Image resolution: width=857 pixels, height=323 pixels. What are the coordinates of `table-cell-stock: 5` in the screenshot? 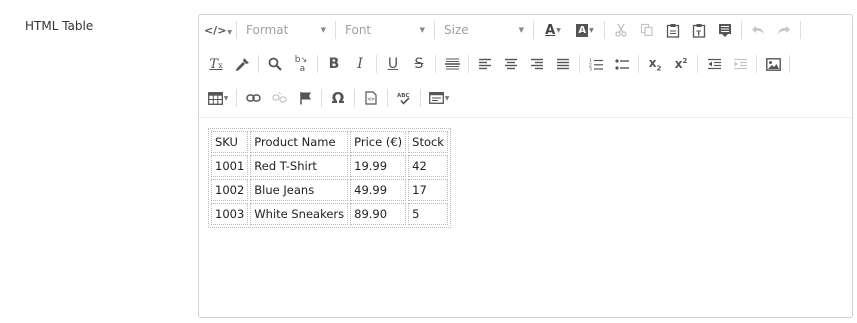 It's located at (428, 214).